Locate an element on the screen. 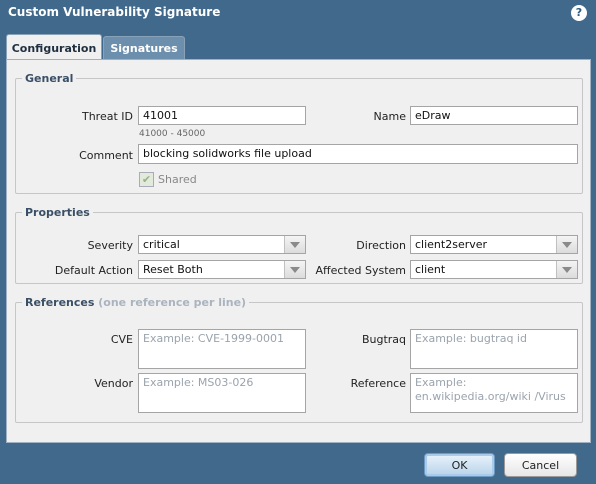 The height and width of the screenshot is (484, 596). default-action-label: Default Action is located at coordinates (93, 270).